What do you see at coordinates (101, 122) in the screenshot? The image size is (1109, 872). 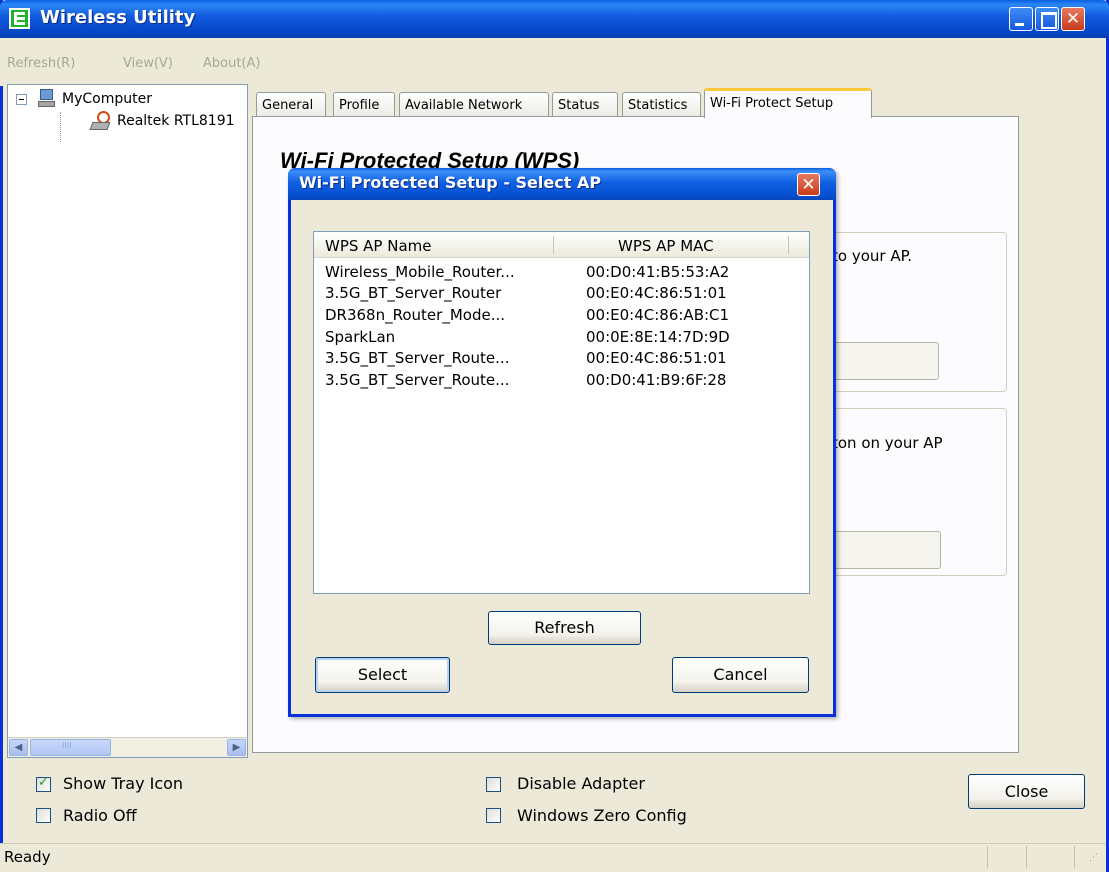 I see `wireless-adapter-icon` at bounding box center [101, 122].